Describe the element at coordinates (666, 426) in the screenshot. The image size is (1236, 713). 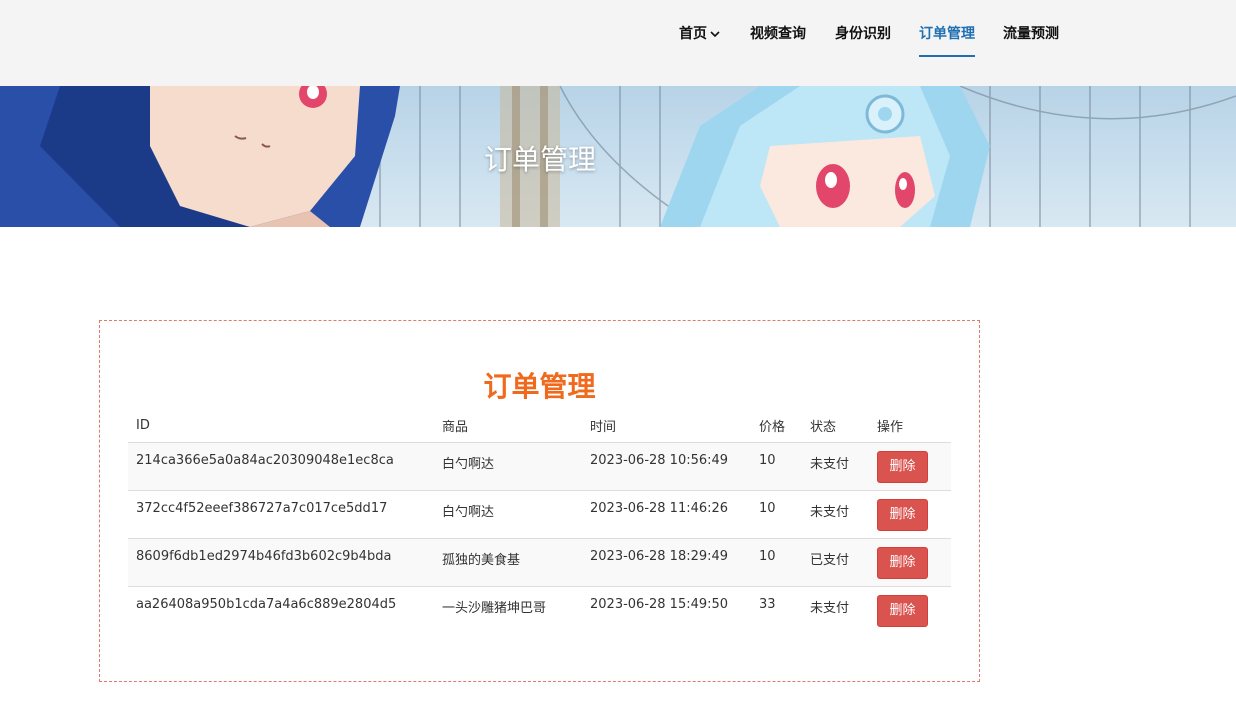
I see `column-header-time: 时间` at that location.